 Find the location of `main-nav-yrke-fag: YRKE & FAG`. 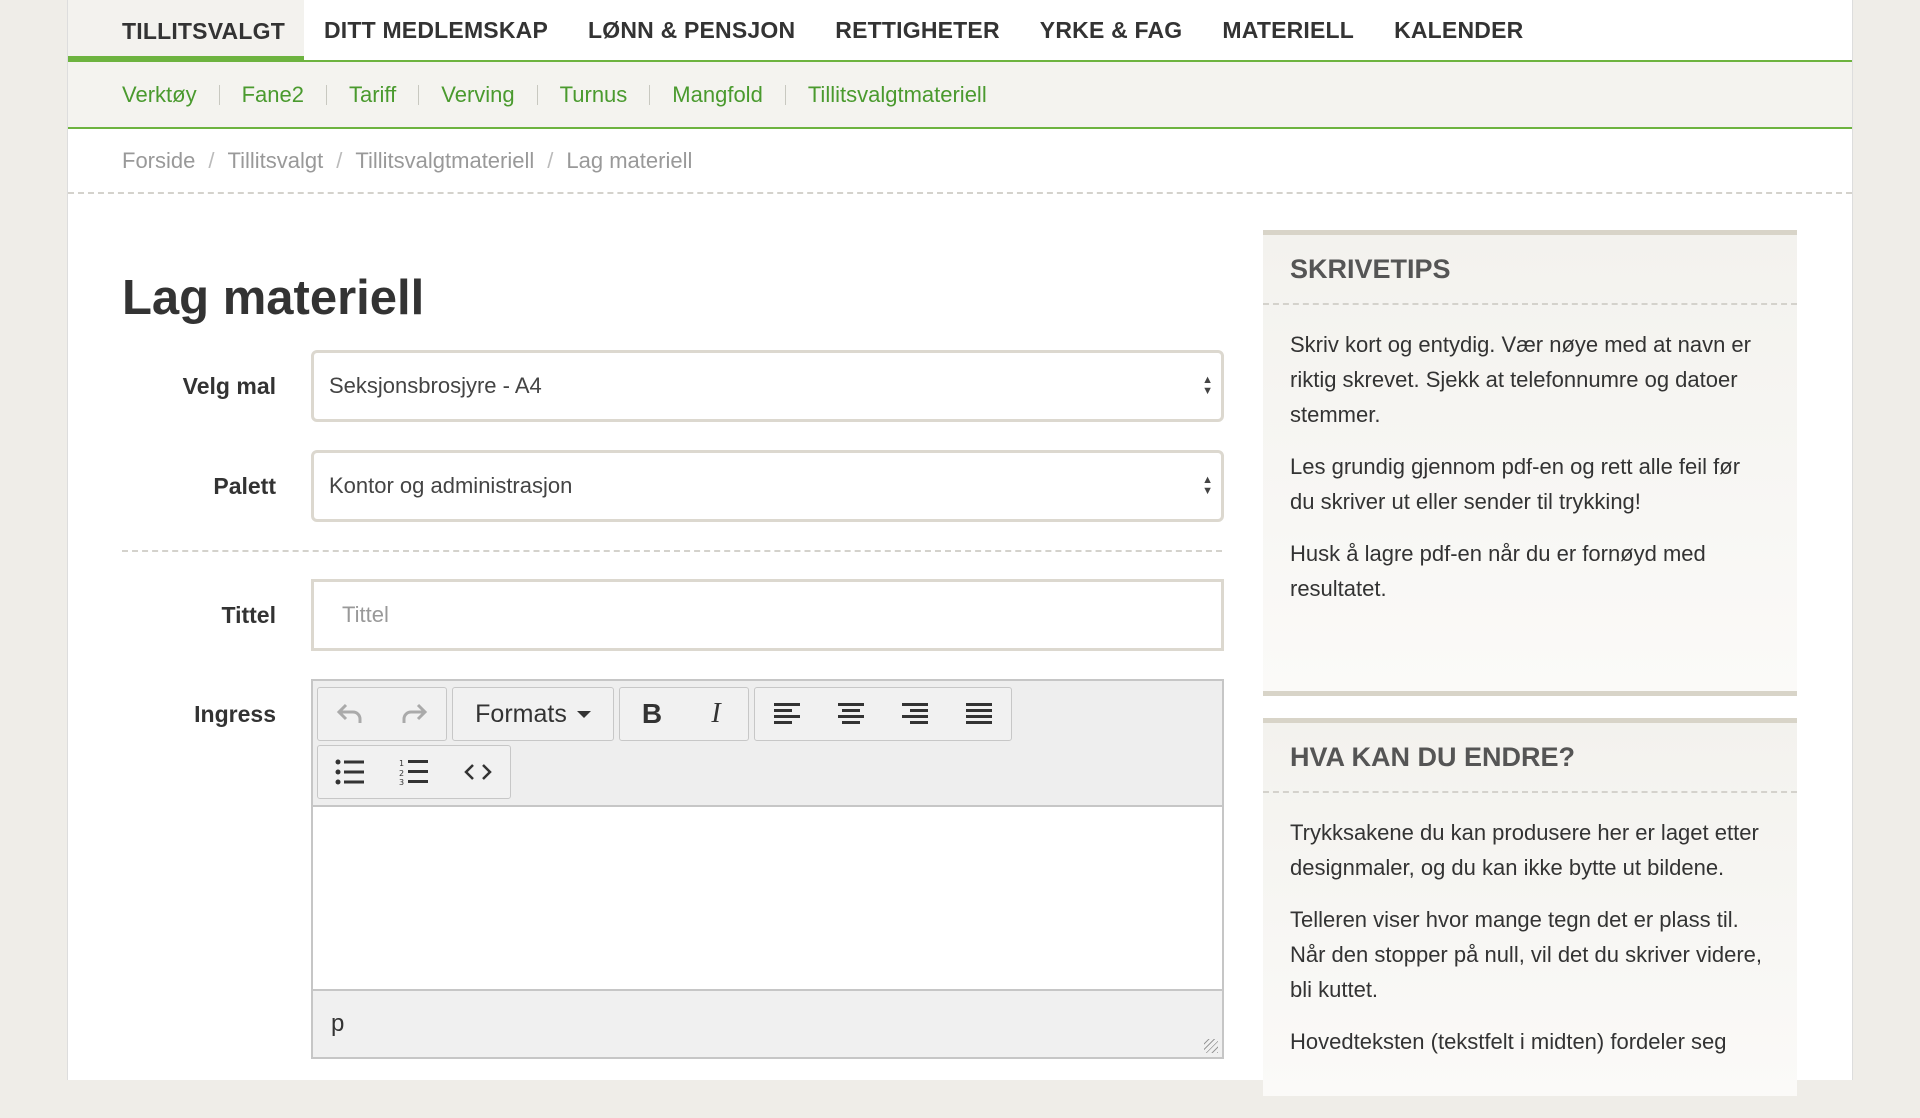

main-nav-yrke-fag: YRKE & FAG is located at coordinates (1111, 30).